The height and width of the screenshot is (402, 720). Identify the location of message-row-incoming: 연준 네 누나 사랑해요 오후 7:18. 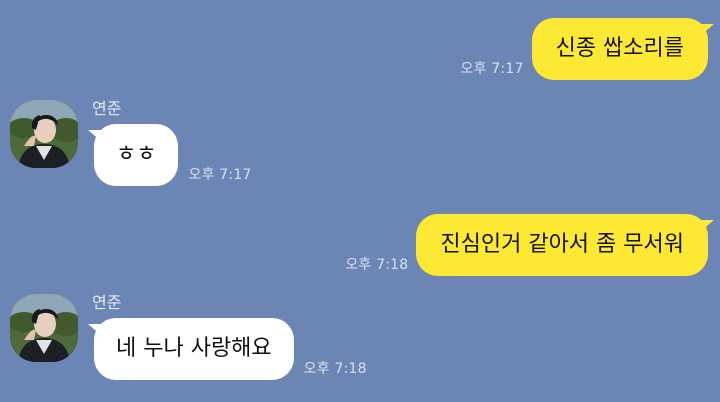
(188, 337).